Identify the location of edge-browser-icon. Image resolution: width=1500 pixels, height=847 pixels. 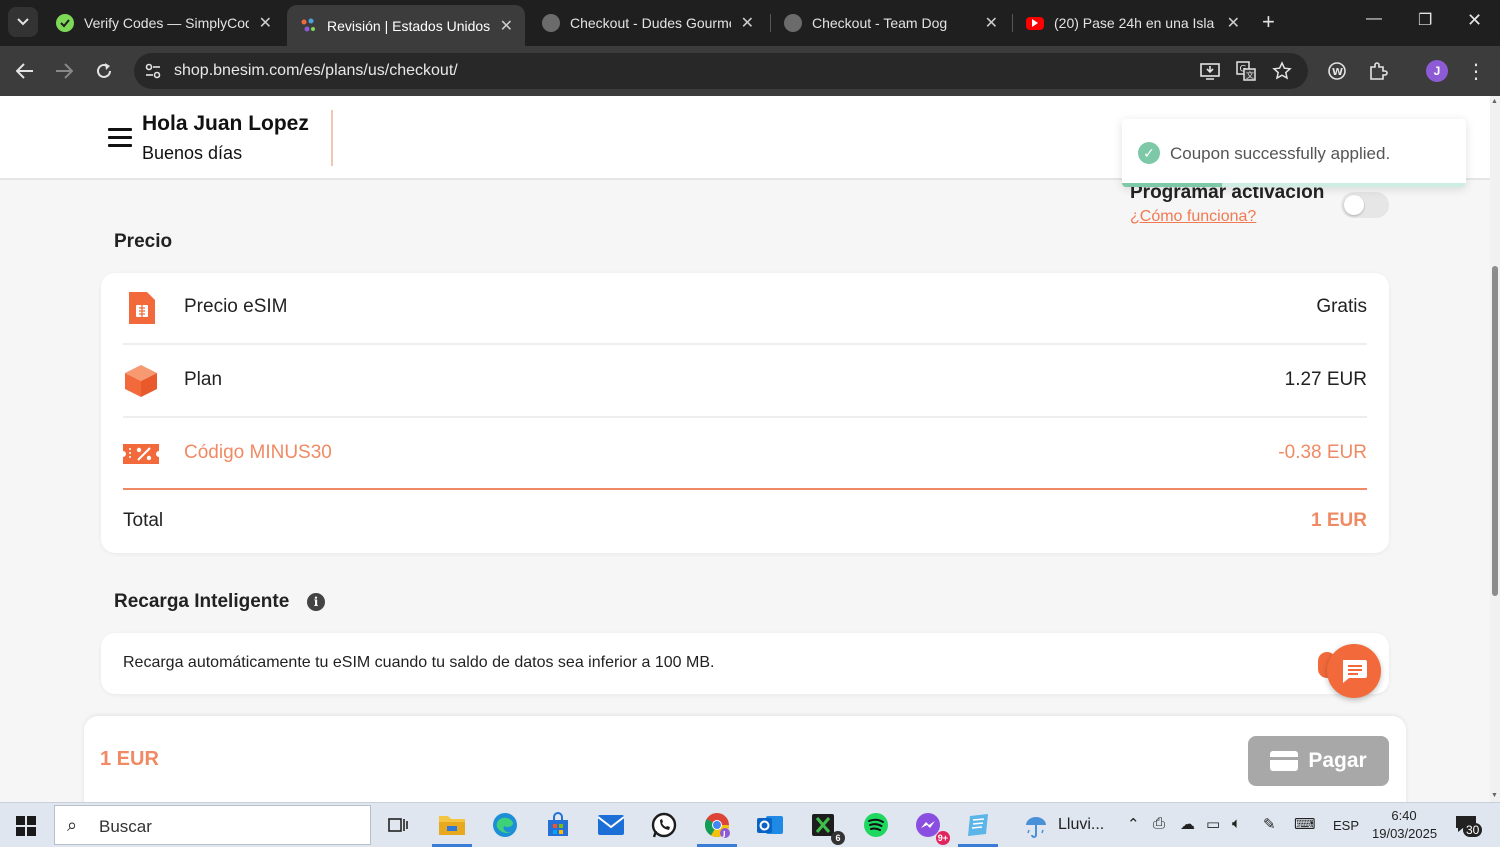
(505, 825).